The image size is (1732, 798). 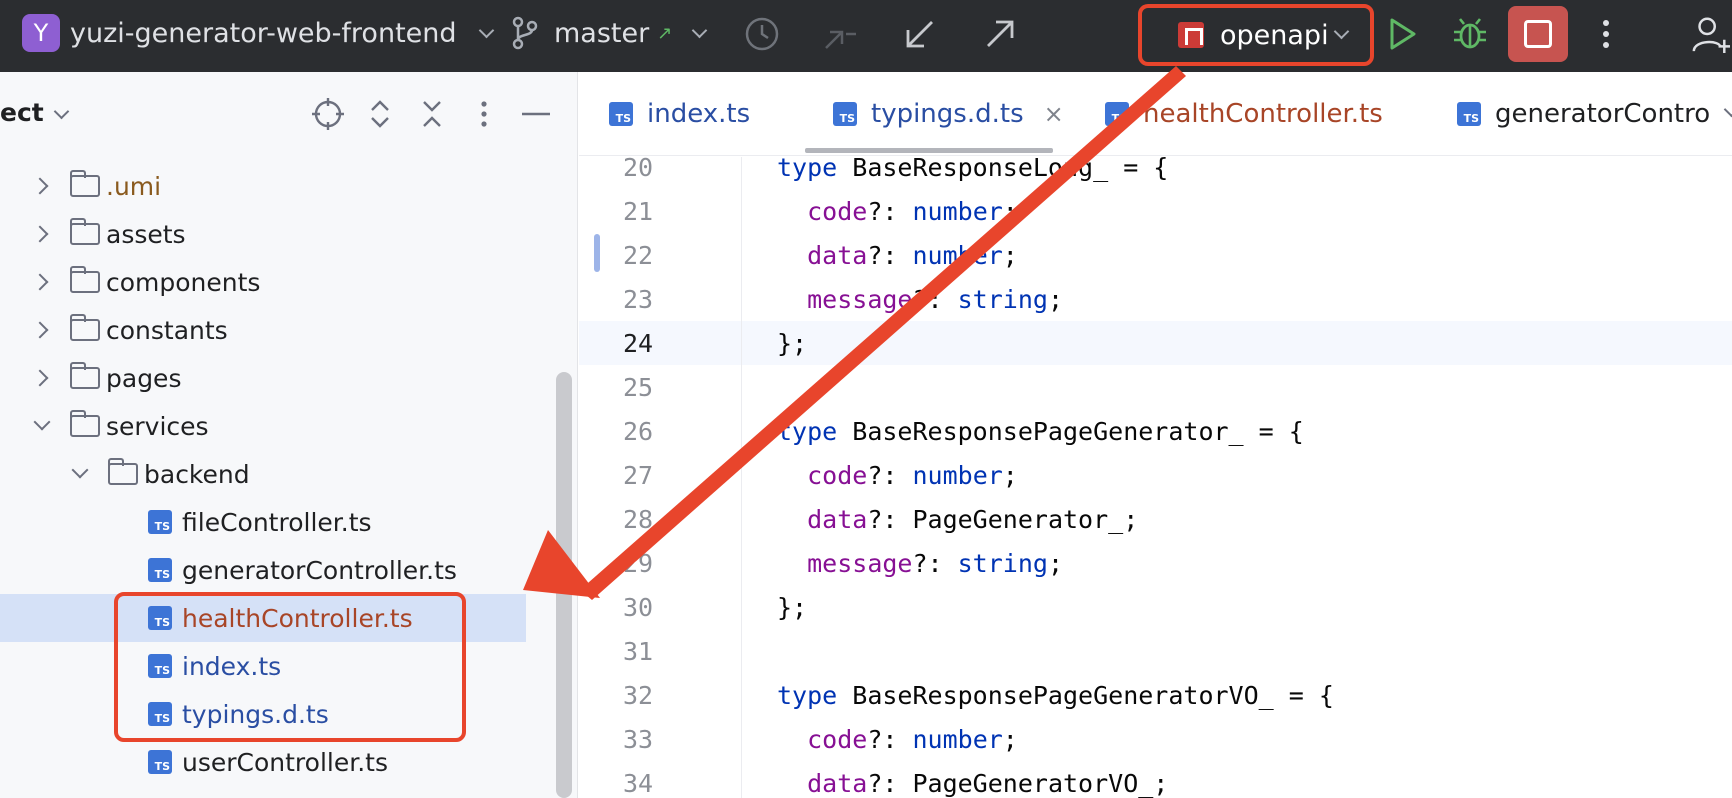 What do you see at coordinates (602, 33) in the screenshot?
I see `branch-name: master` at bounding box center [602, 33].